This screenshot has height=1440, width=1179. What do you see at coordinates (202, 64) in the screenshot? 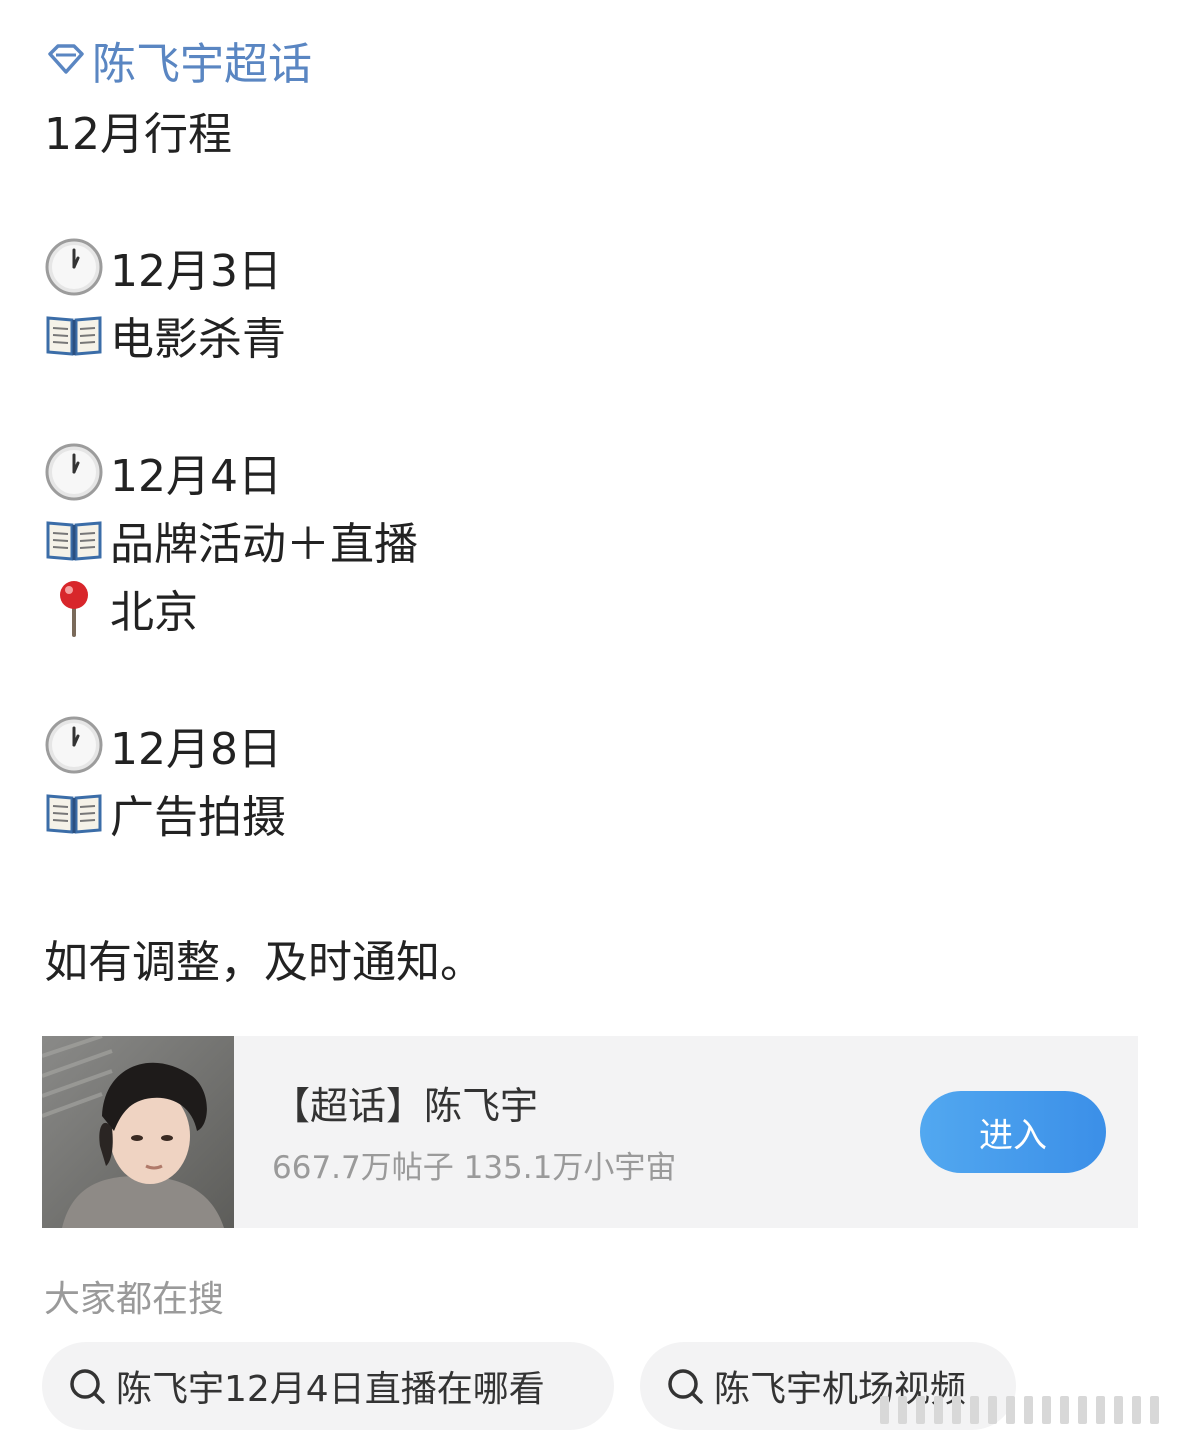
I see `supertopic-name: 陈飞宇超话` at bounding box center [202, 64].